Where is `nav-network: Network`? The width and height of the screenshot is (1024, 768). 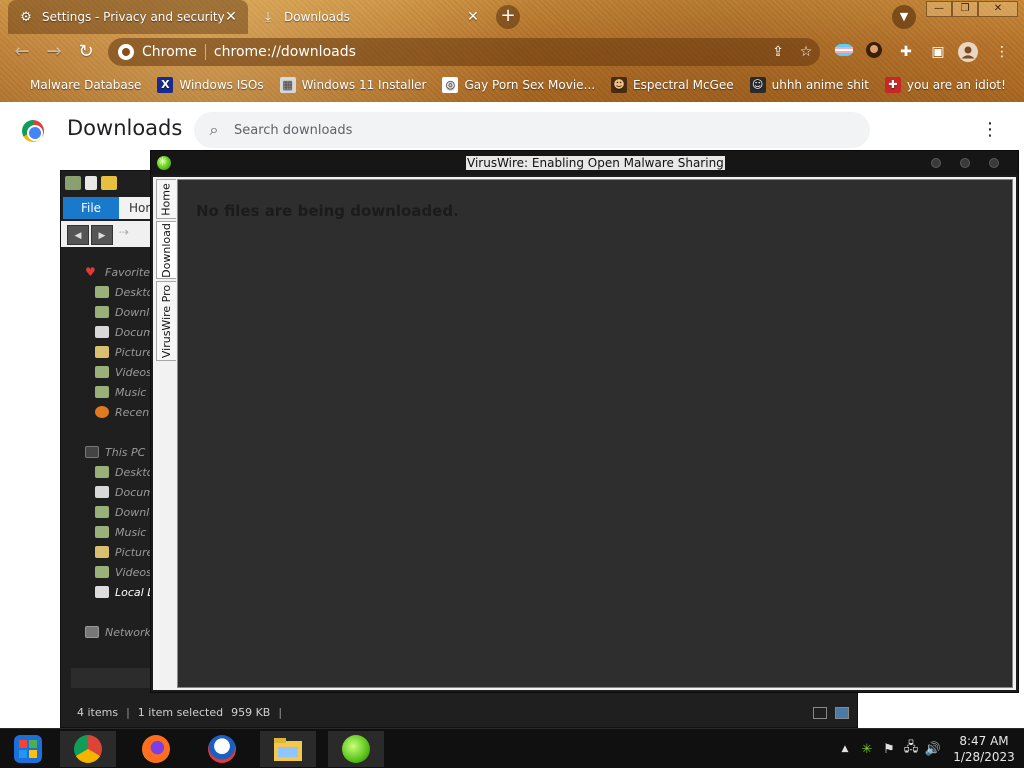 nav-network: Network is located at coordinates (118, 632).